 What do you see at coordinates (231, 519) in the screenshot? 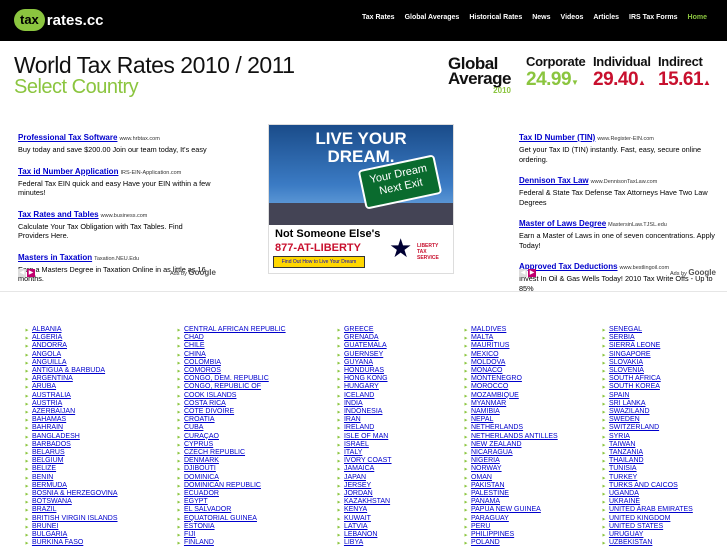
I see `country-link: EQUATORIAL GUINEA` at bounding box center [231, 519].